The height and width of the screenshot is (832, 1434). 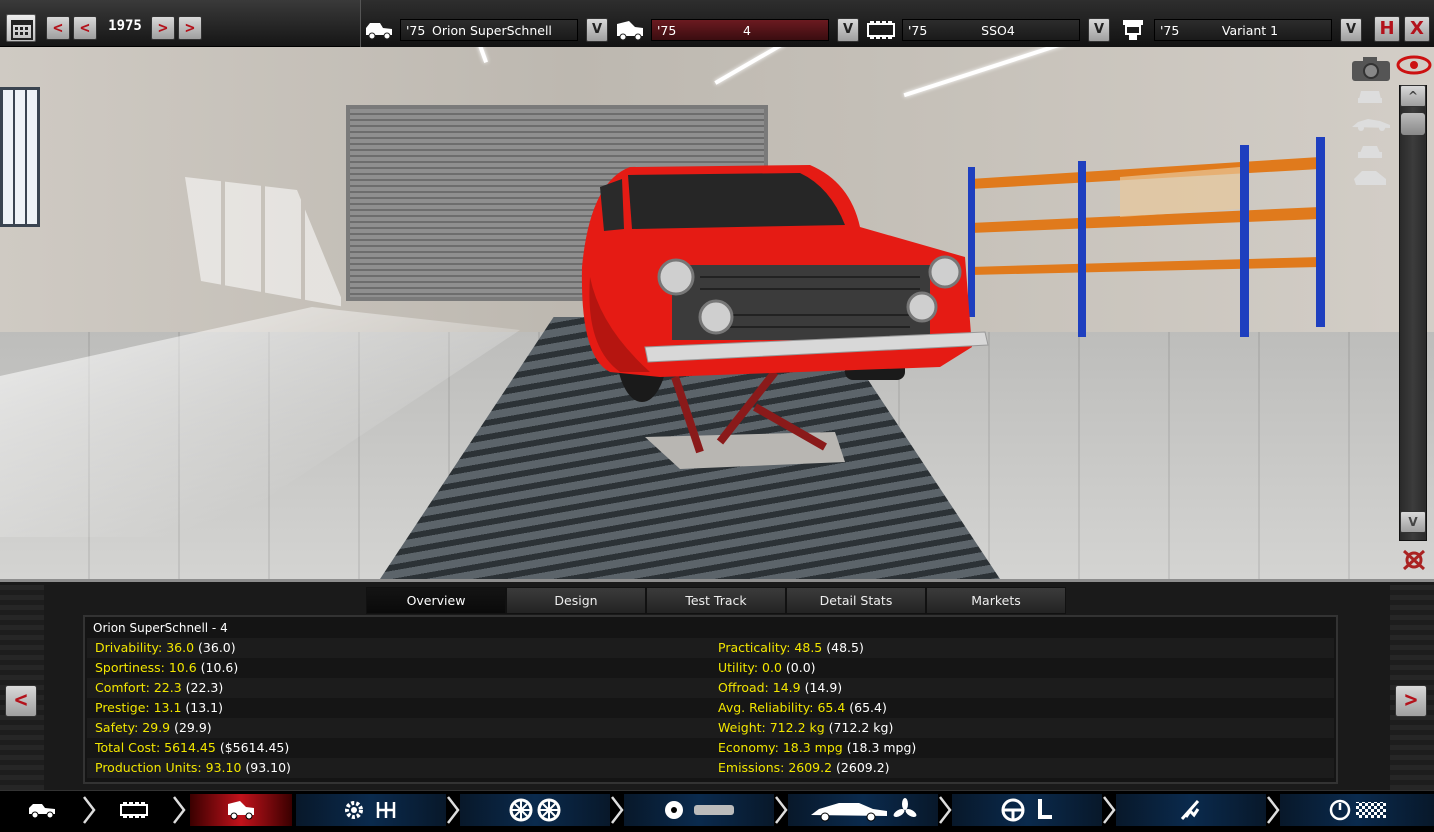 I want to click on stat-right-cell: Utility: 0.0 (0.0), so click(x=767, y=667).